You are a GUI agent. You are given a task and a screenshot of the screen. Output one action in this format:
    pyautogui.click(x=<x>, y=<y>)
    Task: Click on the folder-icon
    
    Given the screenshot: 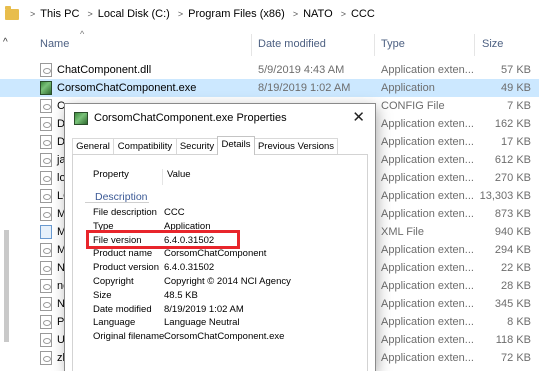 What is the action you would take?
    pyautogui.click(x=12, y=13)
    